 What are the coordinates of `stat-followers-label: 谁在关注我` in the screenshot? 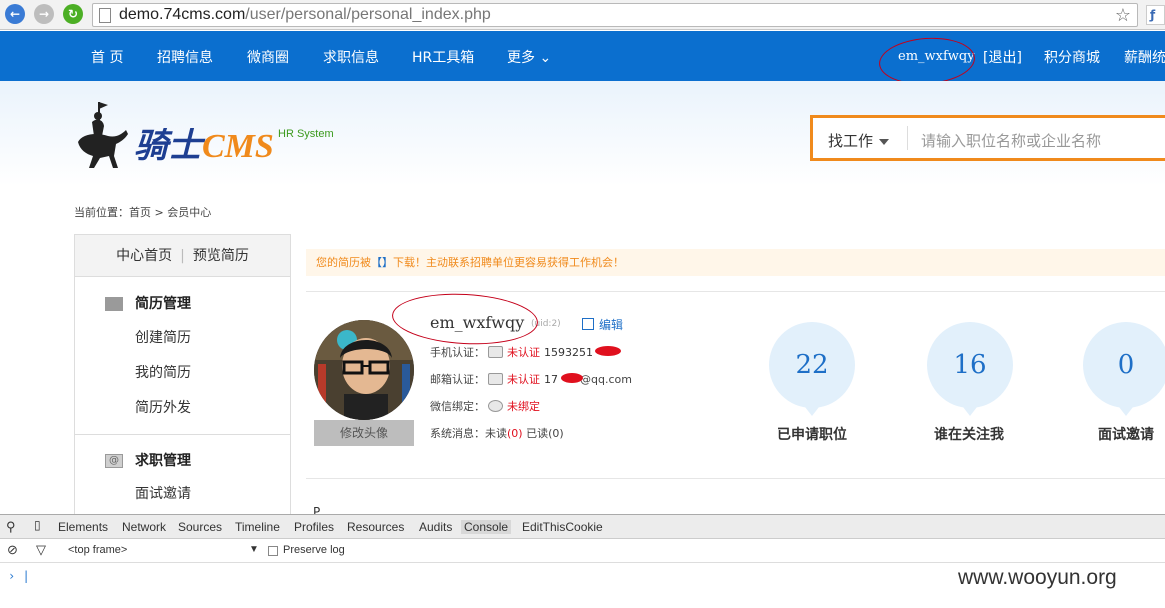 It's located at (969, 435).